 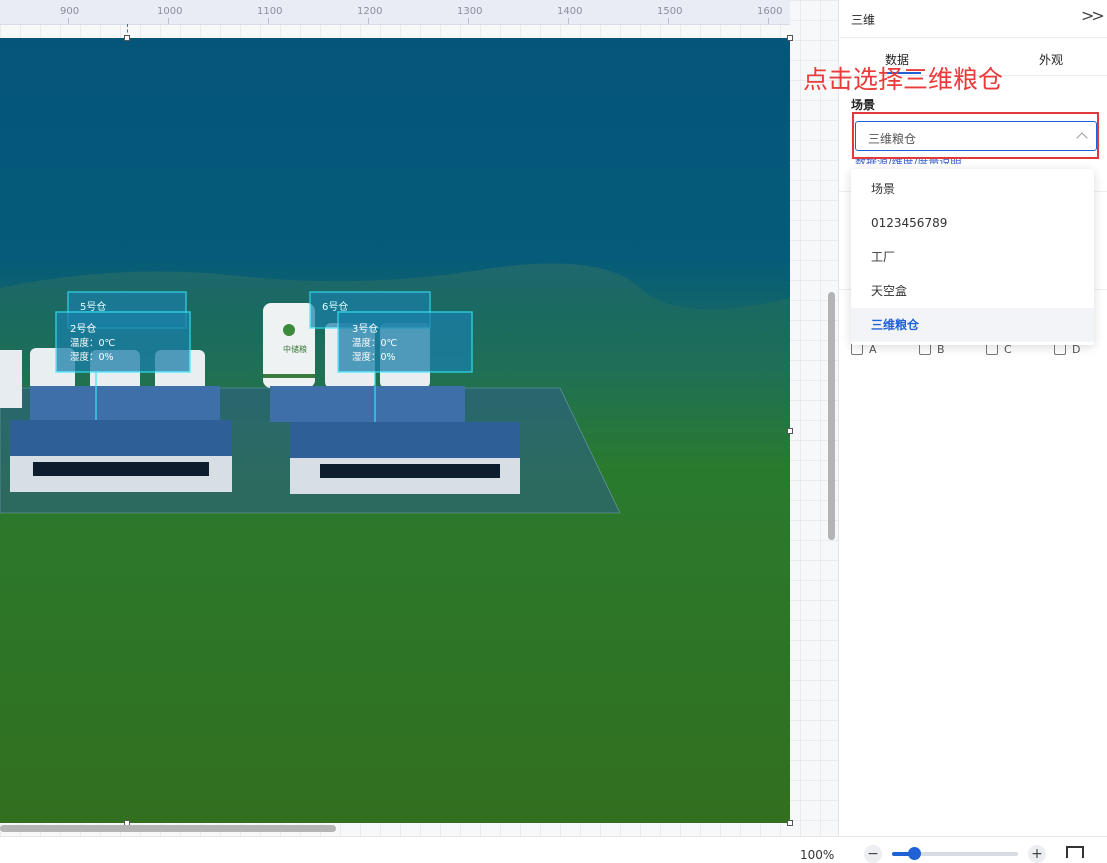 What do you see at coordinates (790, 38) in the screenshot?
I see `resize-handle-top-right` at bounding box center [790, 38].